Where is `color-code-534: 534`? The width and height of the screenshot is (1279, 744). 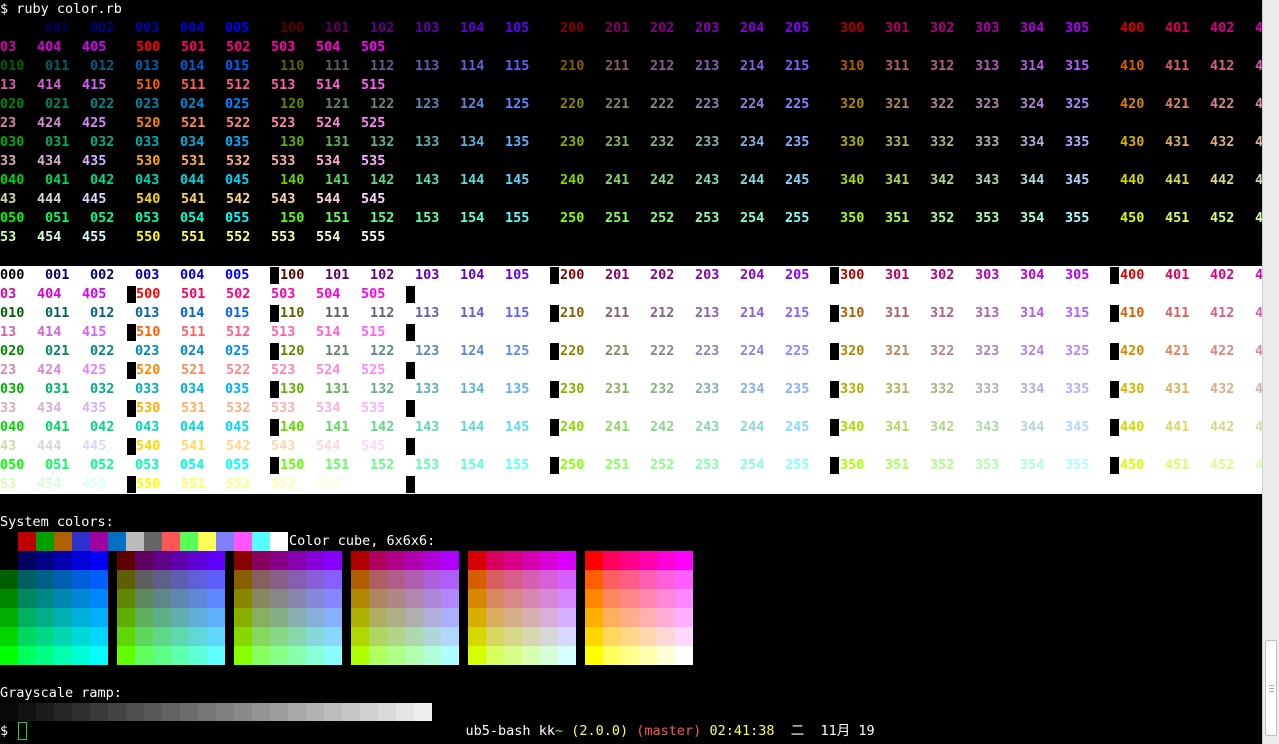 color-code-534: 534 is located at coordinates (328, 408).